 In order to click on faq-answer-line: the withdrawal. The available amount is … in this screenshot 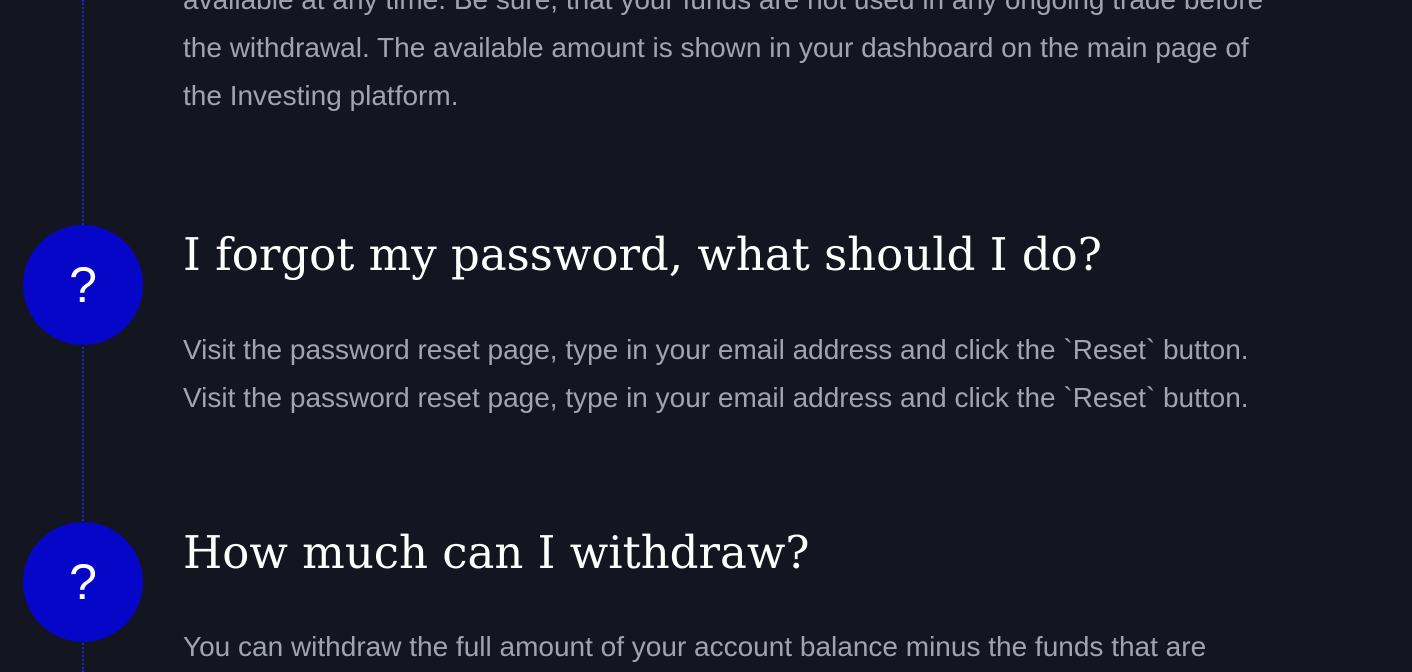, I will do `click(716, 47)`.